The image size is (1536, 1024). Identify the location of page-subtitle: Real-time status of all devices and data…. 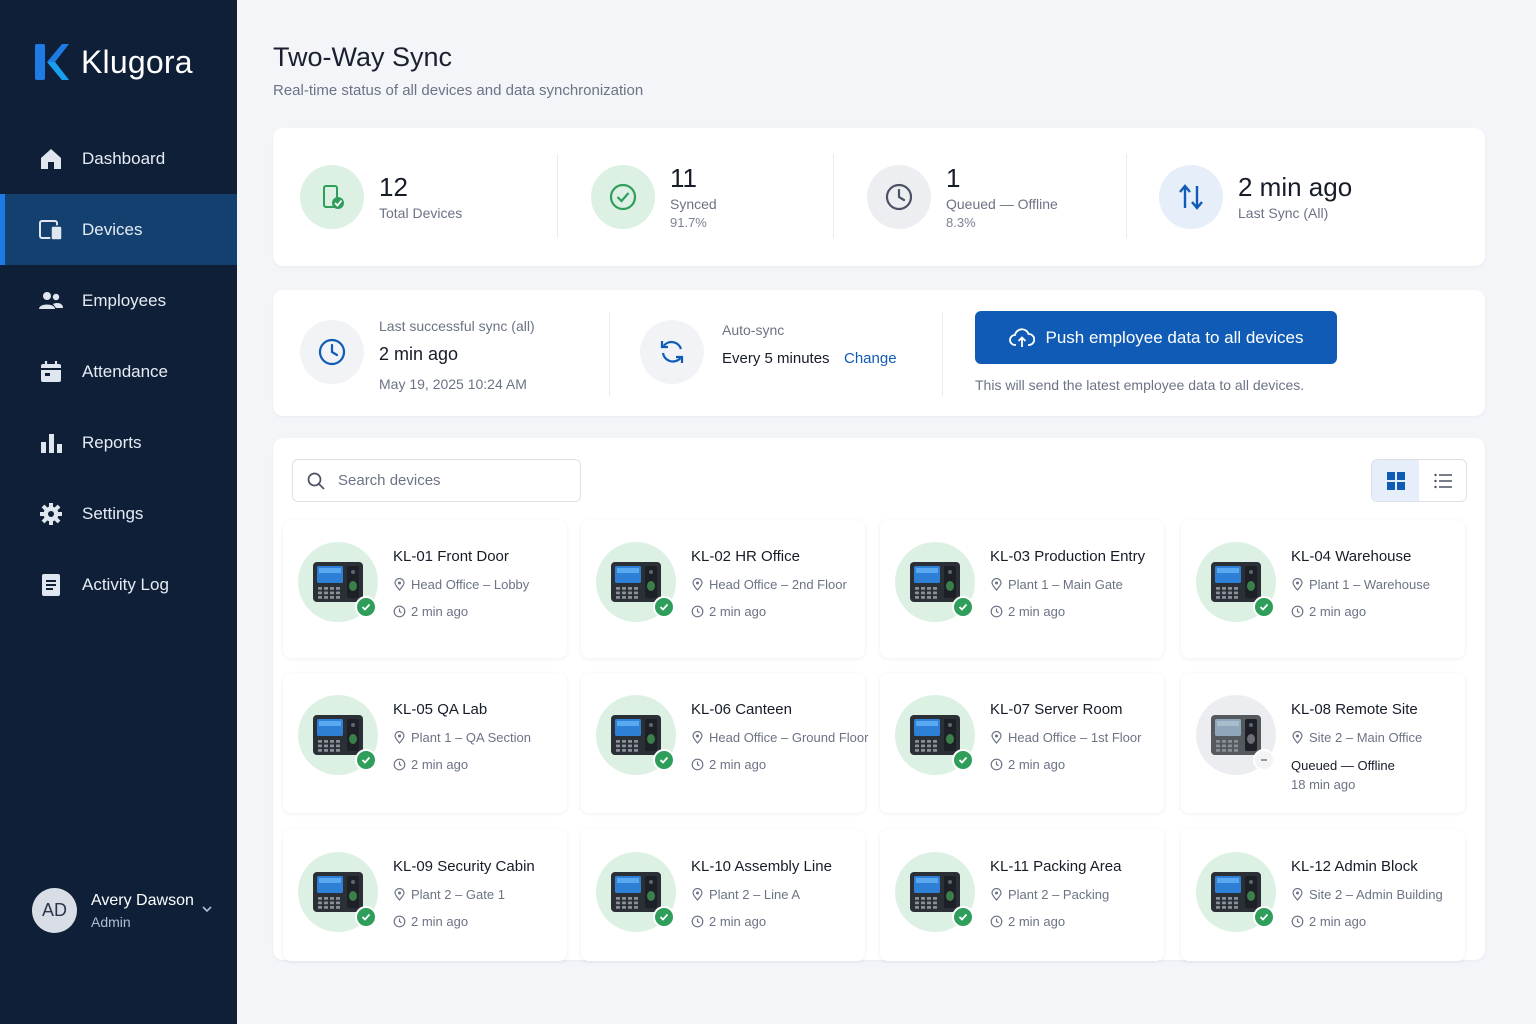
(458, 90).